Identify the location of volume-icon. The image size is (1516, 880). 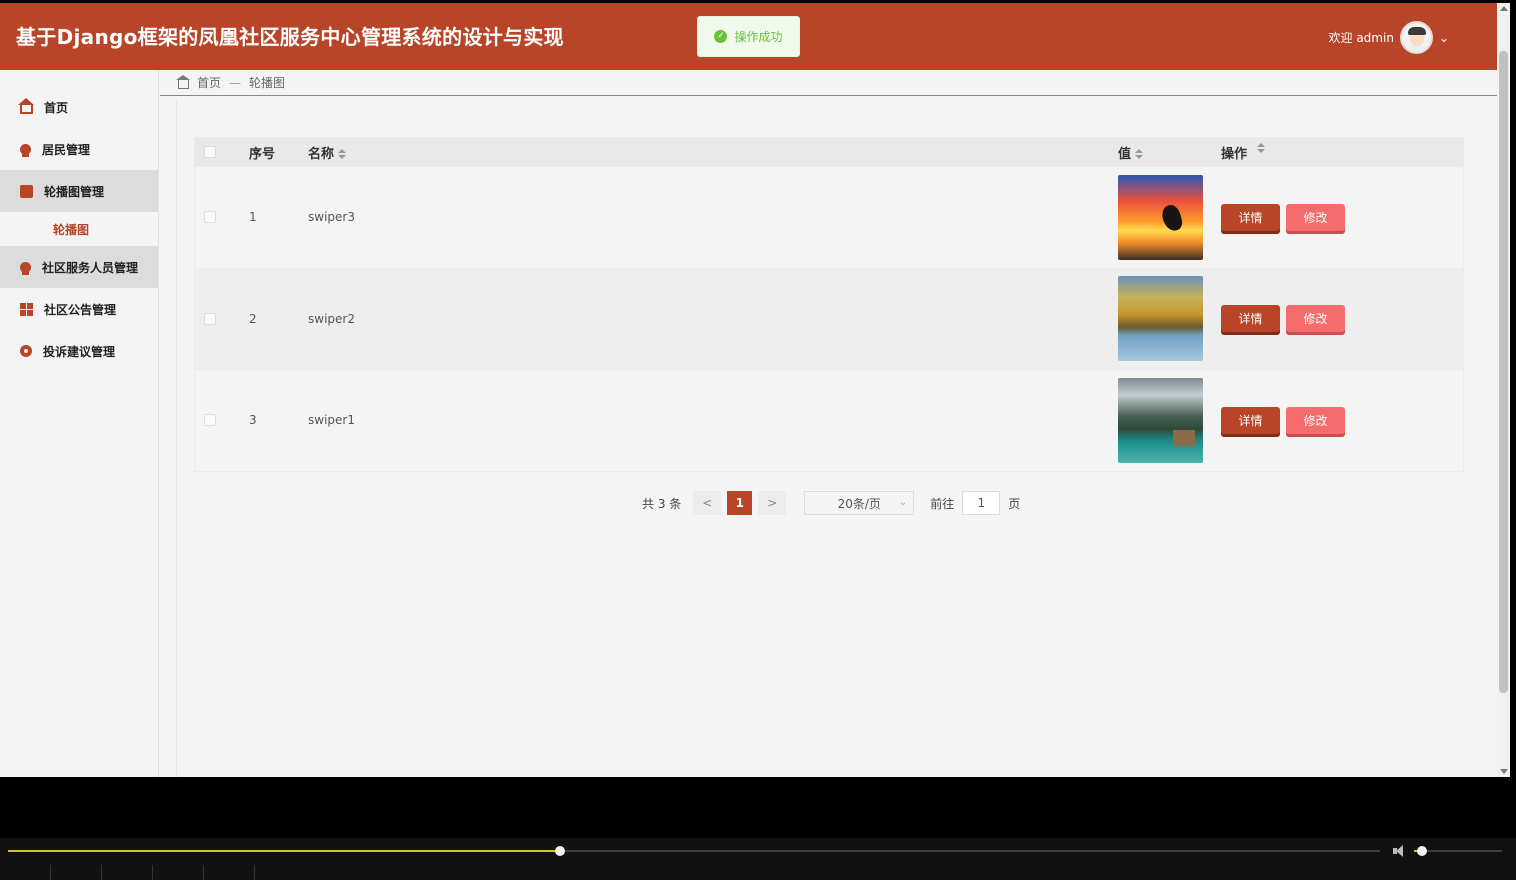
(1400, 851).